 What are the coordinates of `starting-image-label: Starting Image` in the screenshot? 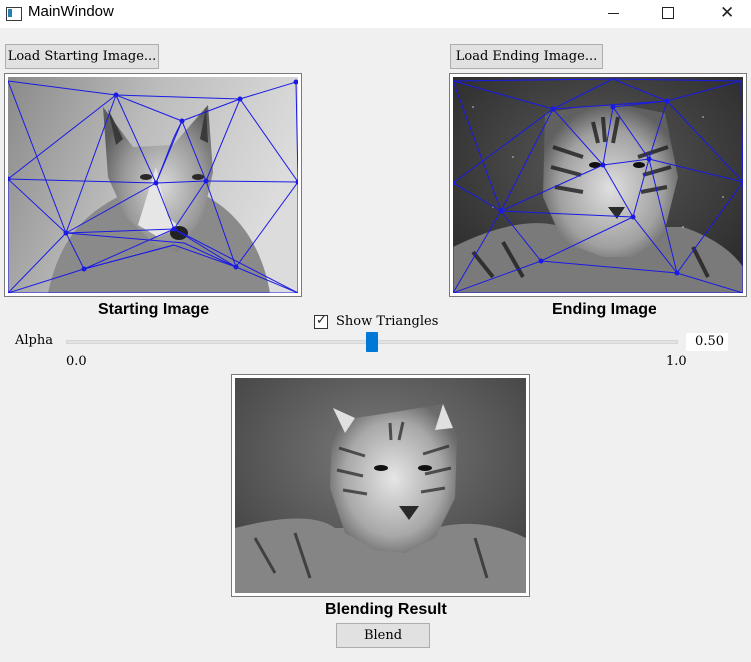 It's located at (154, 309).